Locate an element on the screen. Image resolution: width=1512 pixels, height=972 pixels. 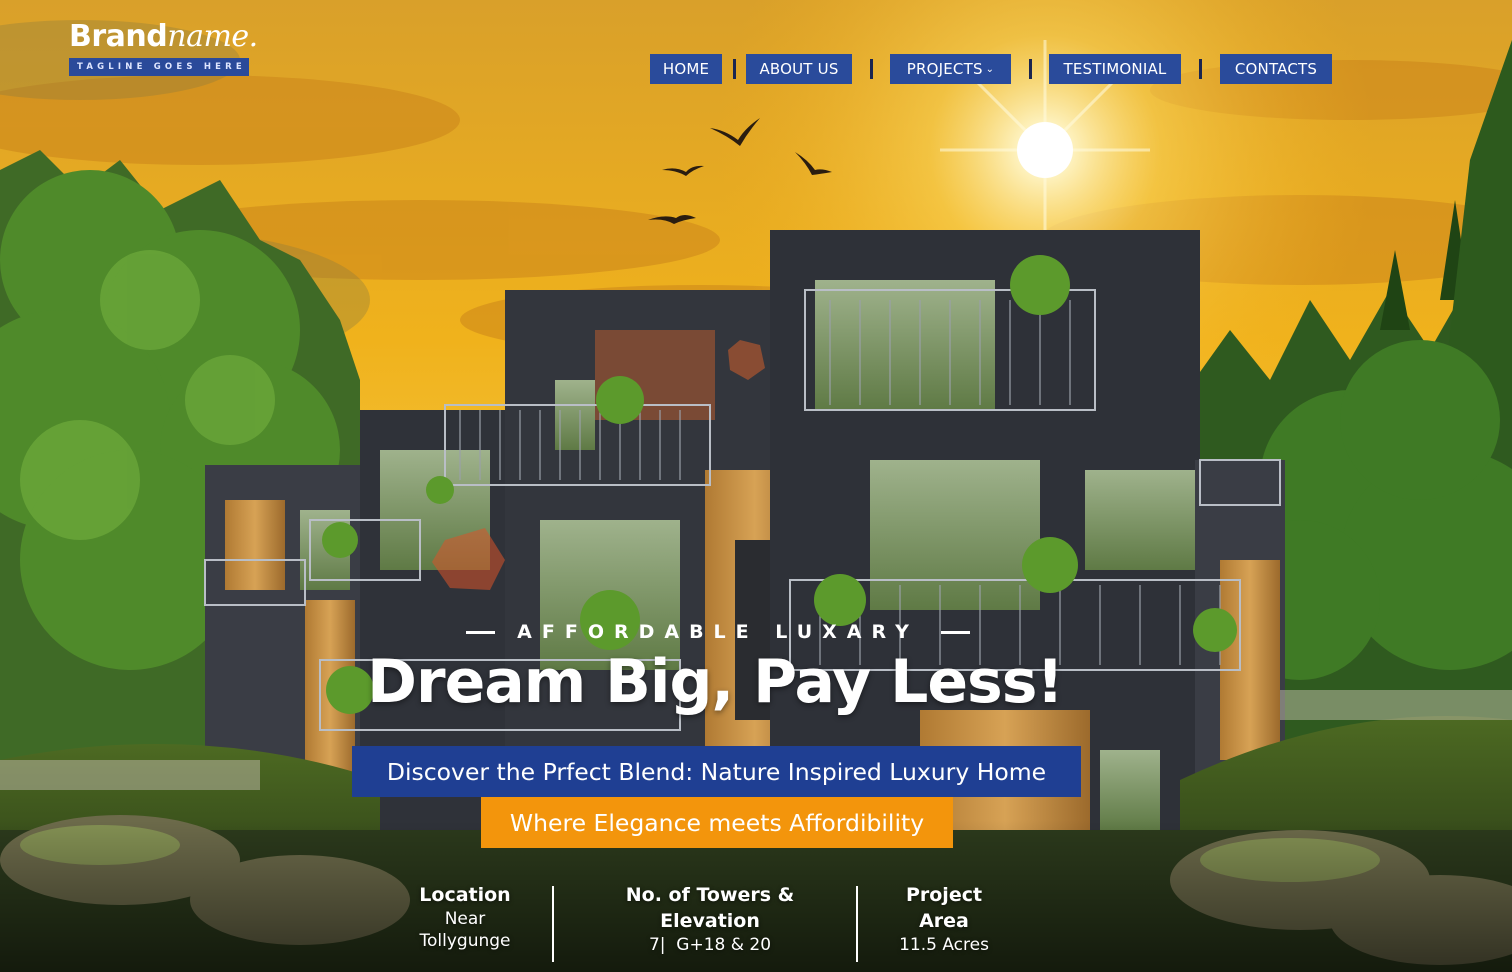
hero-eyebrow-text: AFFORDABLE LUXARY is located at coordinates (718, 632).